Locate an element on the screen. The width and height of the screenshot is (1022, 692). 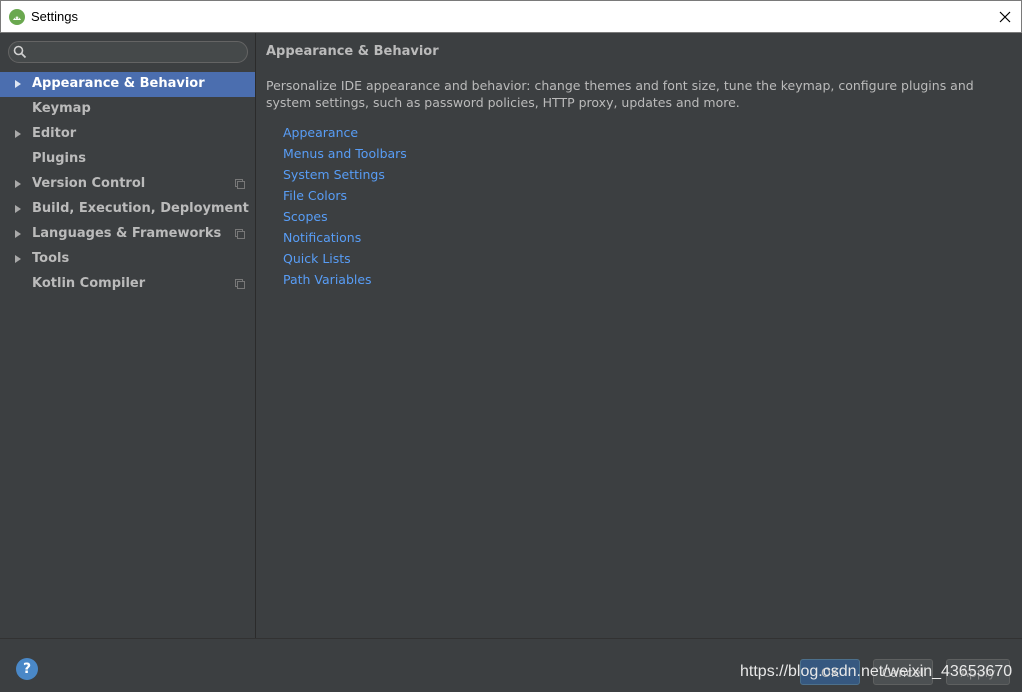
link-notifications: Notifications is located at coordinates (345, 237).